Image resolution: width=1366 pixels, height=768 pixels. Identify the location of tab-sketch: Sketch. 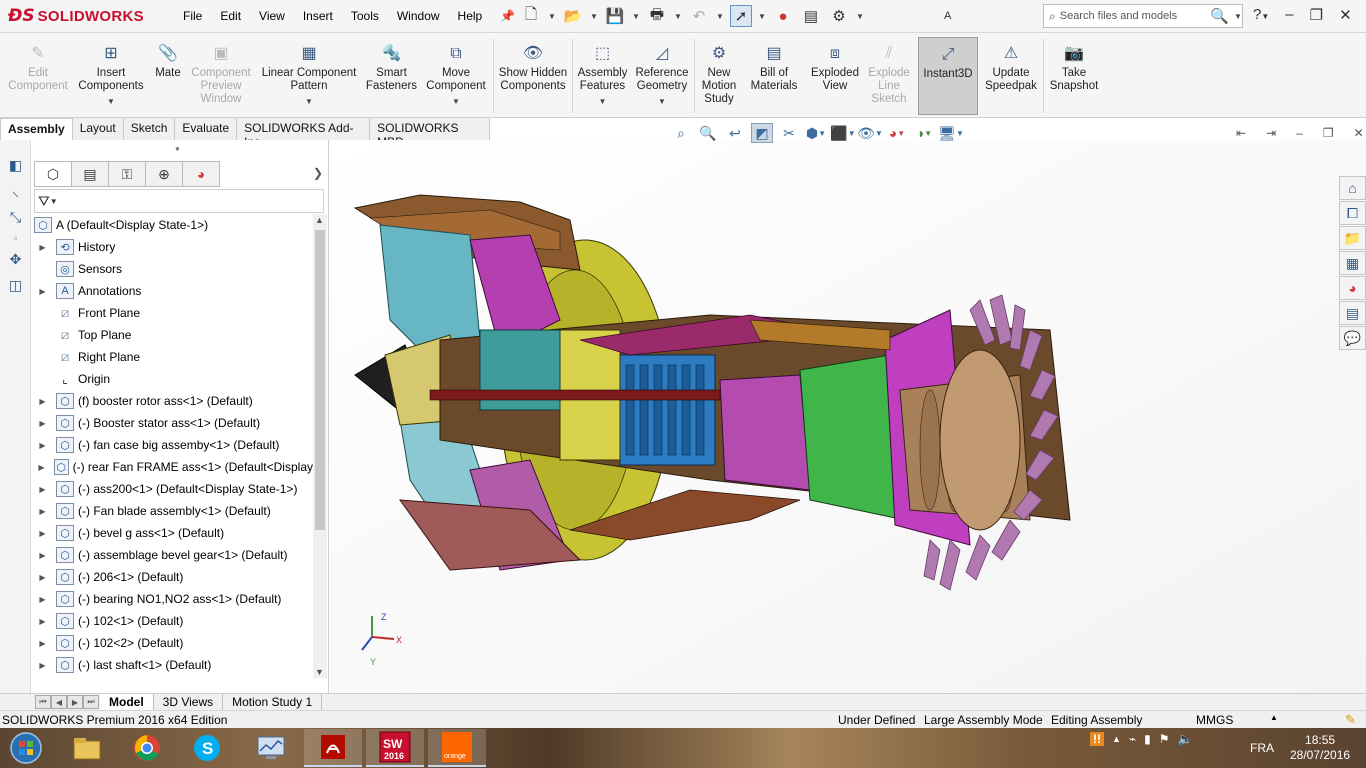
(150, 129).